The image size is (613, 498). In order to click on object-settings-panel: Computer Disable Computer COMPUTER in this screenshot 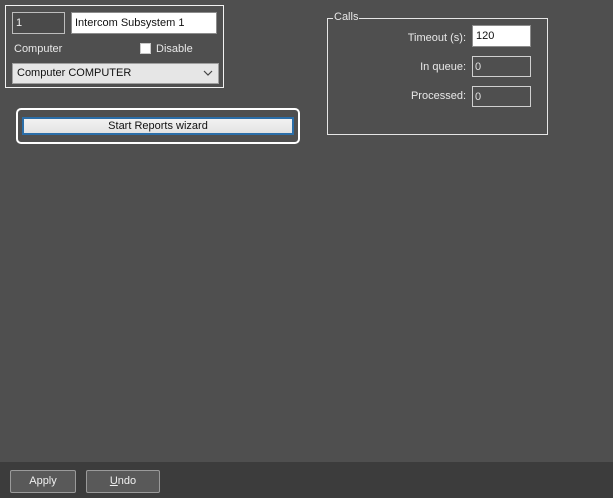, I will do `click(114, 46)`.